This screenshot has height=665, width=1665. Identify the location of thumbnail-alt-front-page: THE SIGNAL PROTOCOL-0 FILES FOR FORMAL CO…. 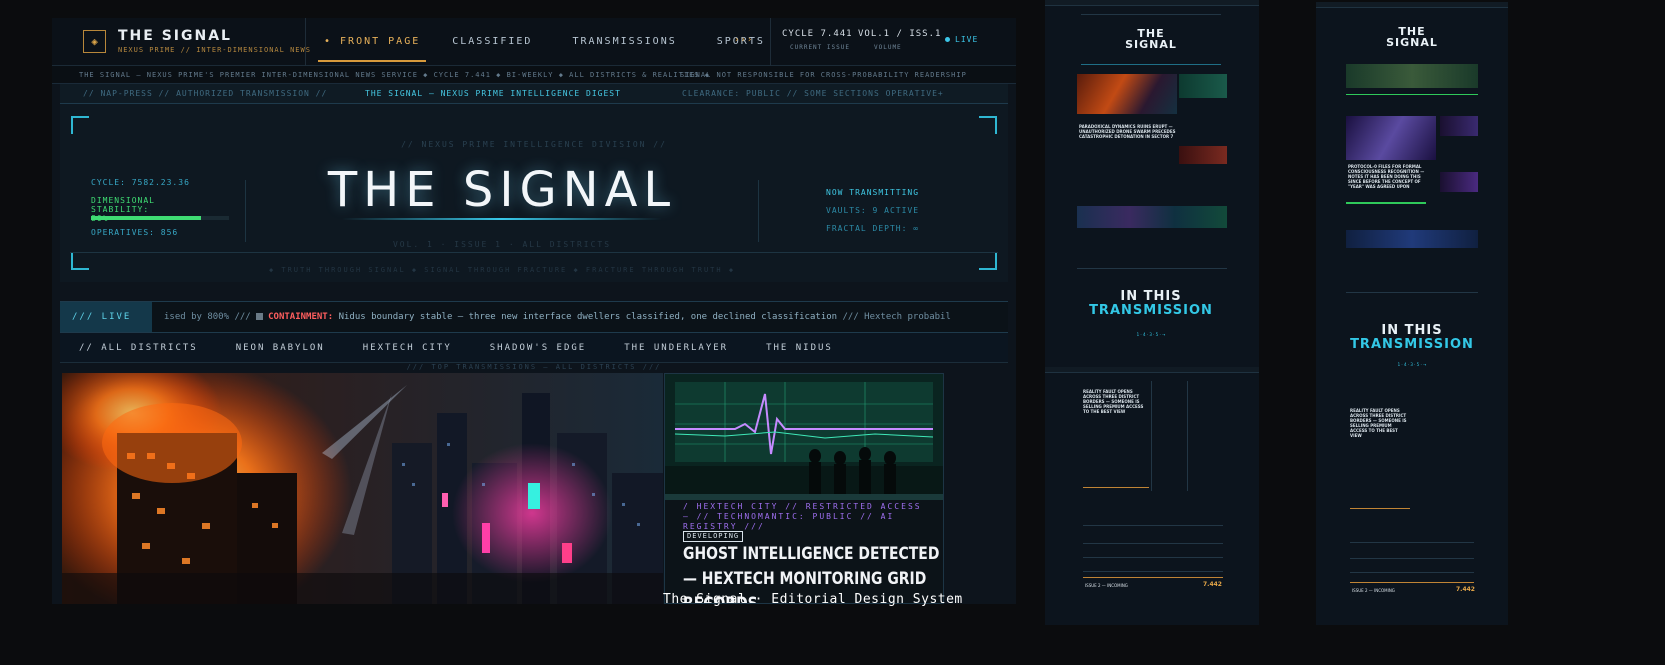
(1412, 313).